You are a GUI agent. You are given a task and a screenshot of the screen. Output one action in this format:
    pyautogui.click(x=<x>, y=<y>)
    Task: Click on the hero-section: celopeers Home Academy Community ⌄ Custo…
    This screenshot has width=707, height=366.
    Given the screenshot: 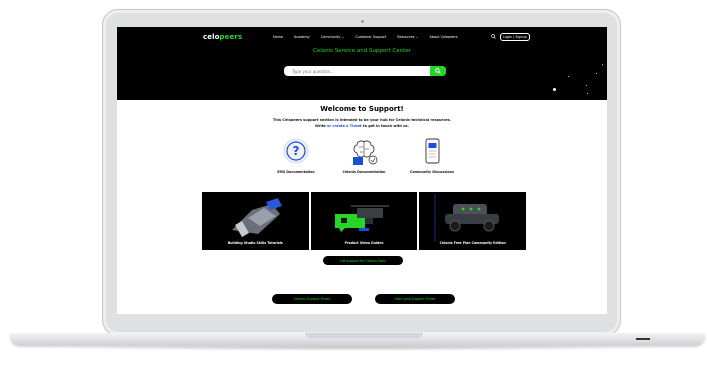 What is the action you would take?
    pyautogui.click(x=362, y=63)
    